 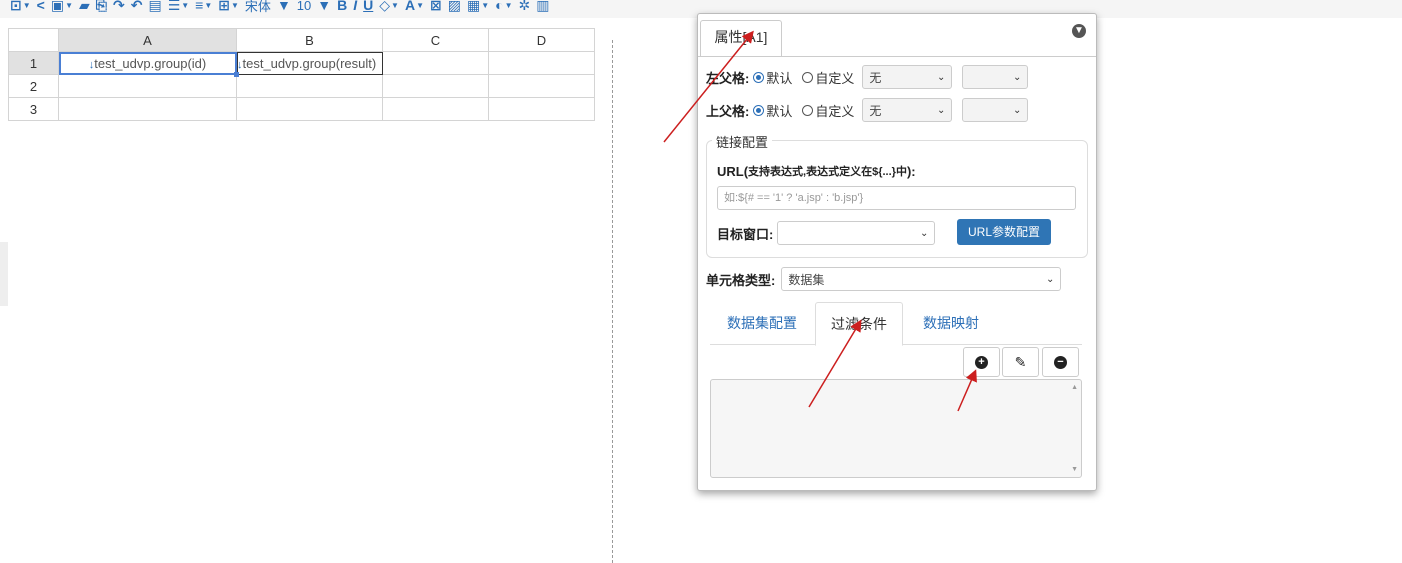 I want to click on fill-handle, so click(x=236, y=74).